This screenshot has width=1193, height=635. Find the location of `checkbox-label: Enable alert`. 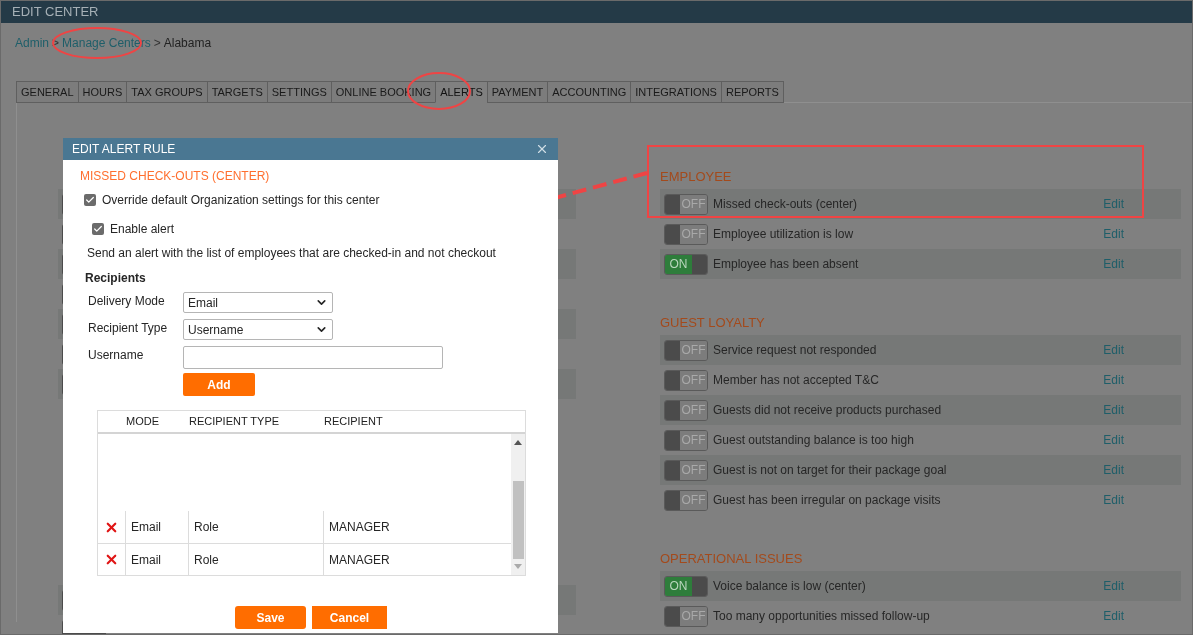

checkbox-label: Enable alert is located at coordinates (142, 229).